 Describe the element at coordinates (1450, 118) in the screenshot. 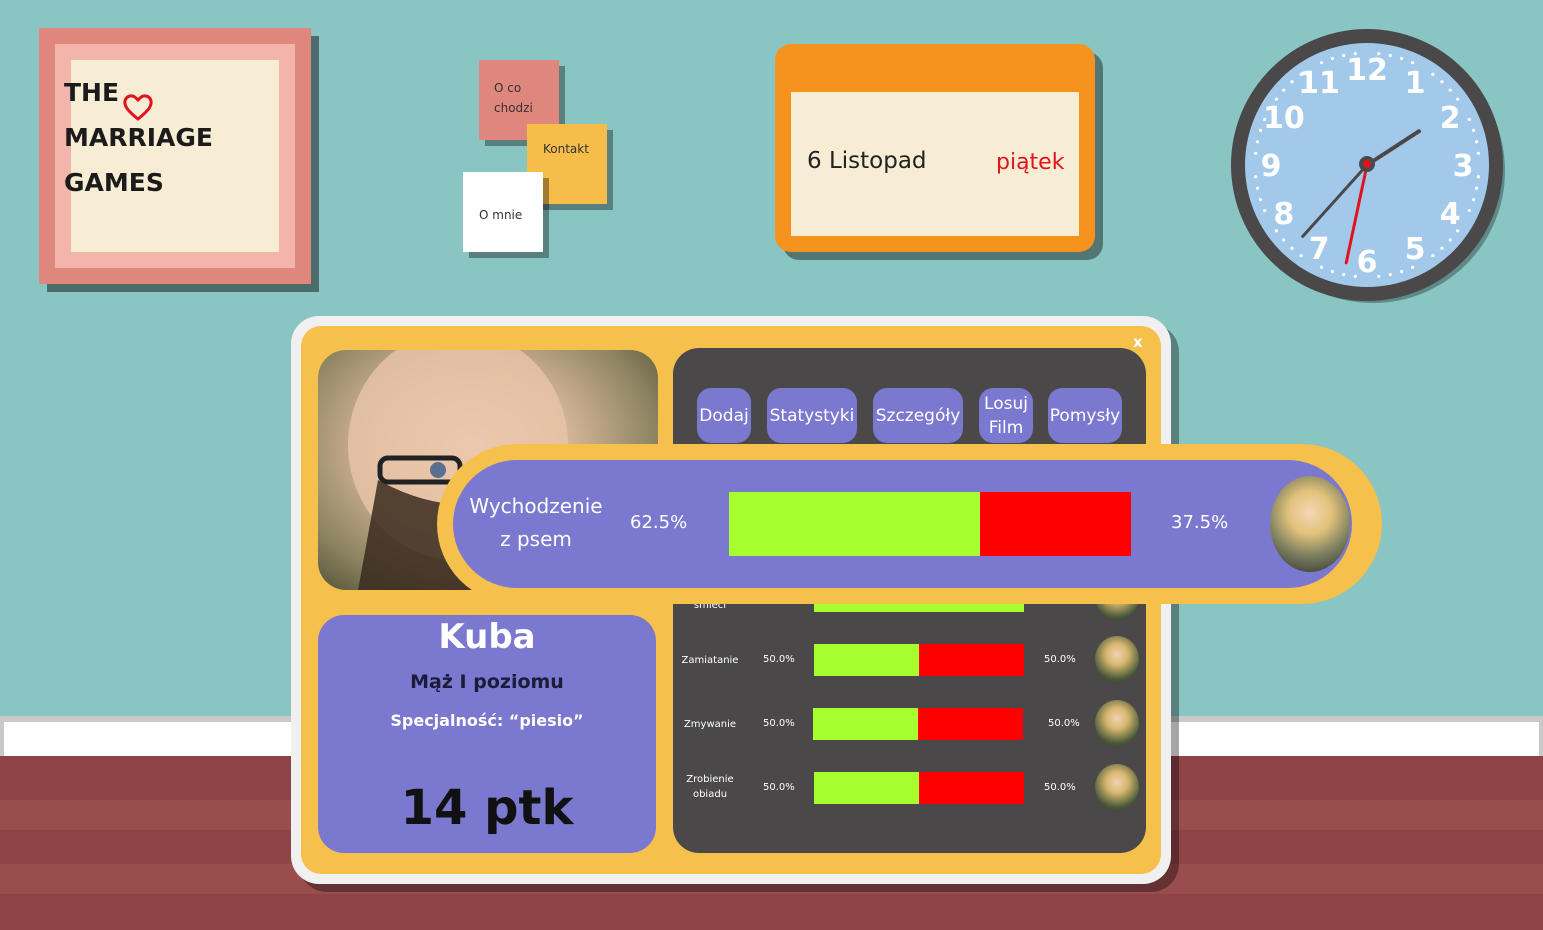

I see `clock-number: 2` at that location.